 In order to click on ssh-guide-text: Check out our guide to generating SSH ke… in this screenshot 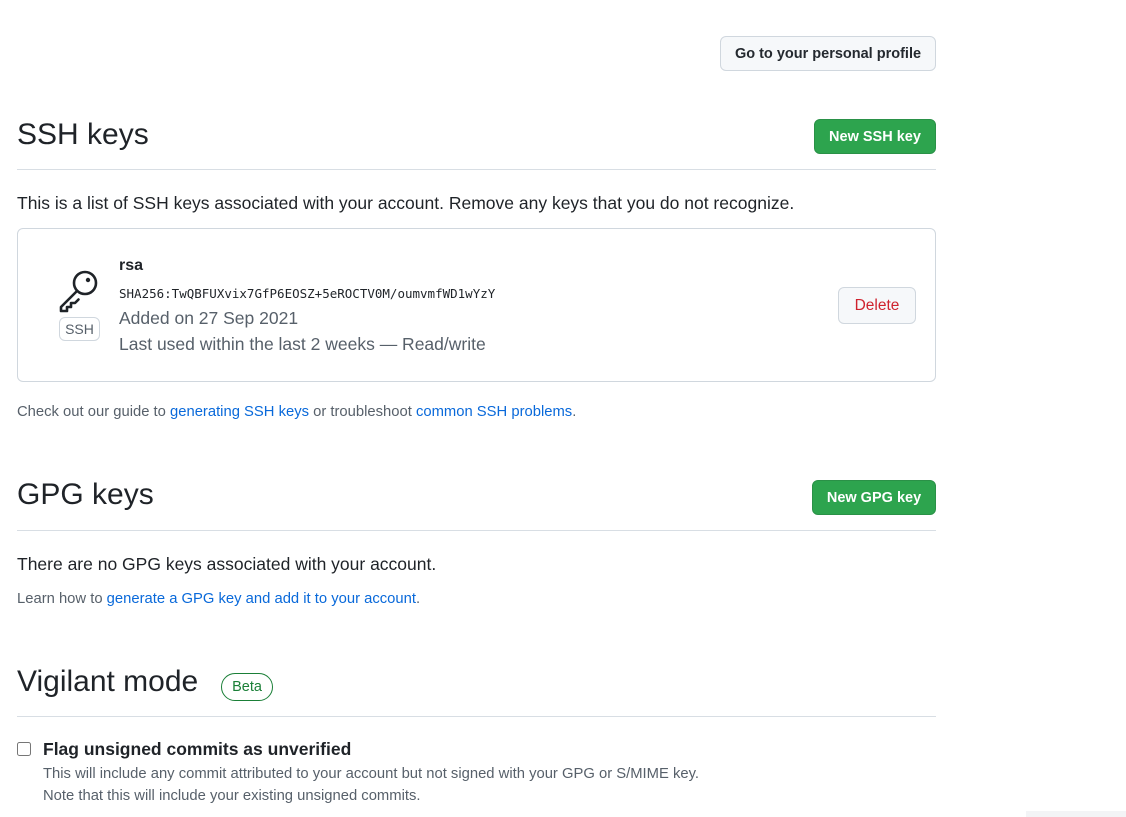, I will do `click(296, 412)`.